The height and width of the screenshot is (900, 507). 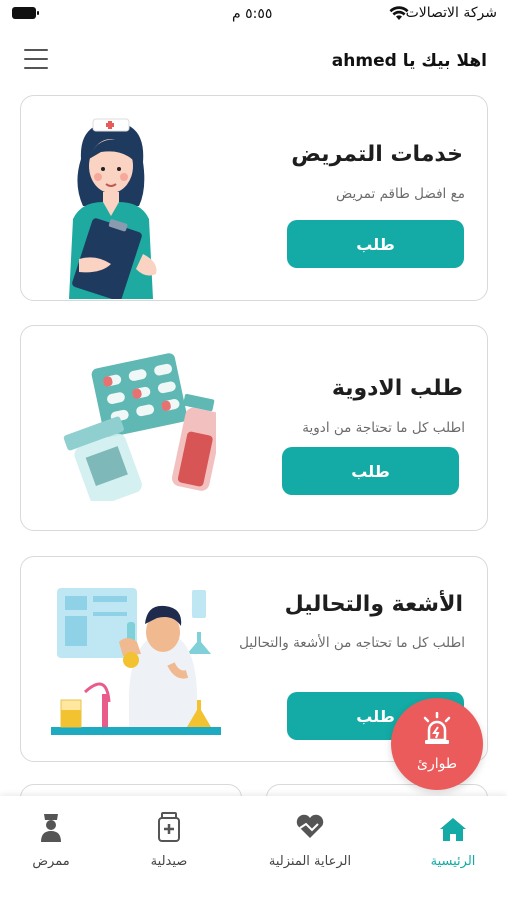 I want to click on siren-icon, so click(x=437, y=728).